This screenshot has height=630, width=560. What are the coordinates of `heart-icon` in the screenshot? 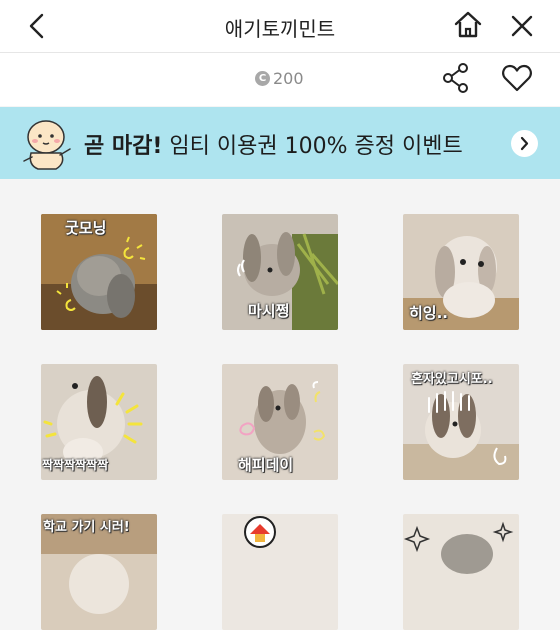 It's located at (517, 78).